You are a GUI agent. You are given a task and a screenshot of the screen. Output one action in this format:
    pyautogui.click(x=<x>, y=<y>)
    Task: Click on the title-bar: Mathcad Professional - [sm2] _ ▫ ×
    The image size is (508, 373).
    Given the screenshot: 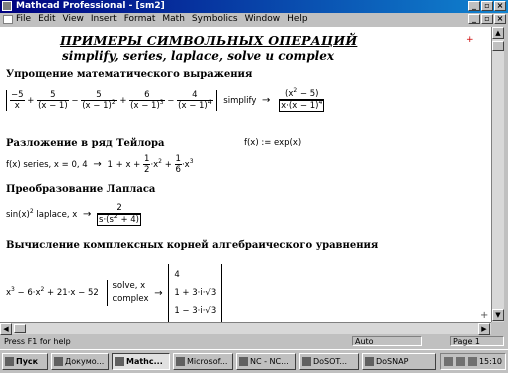 What is the action you would take?
    pyautogui.click(x=254, y=6)
    